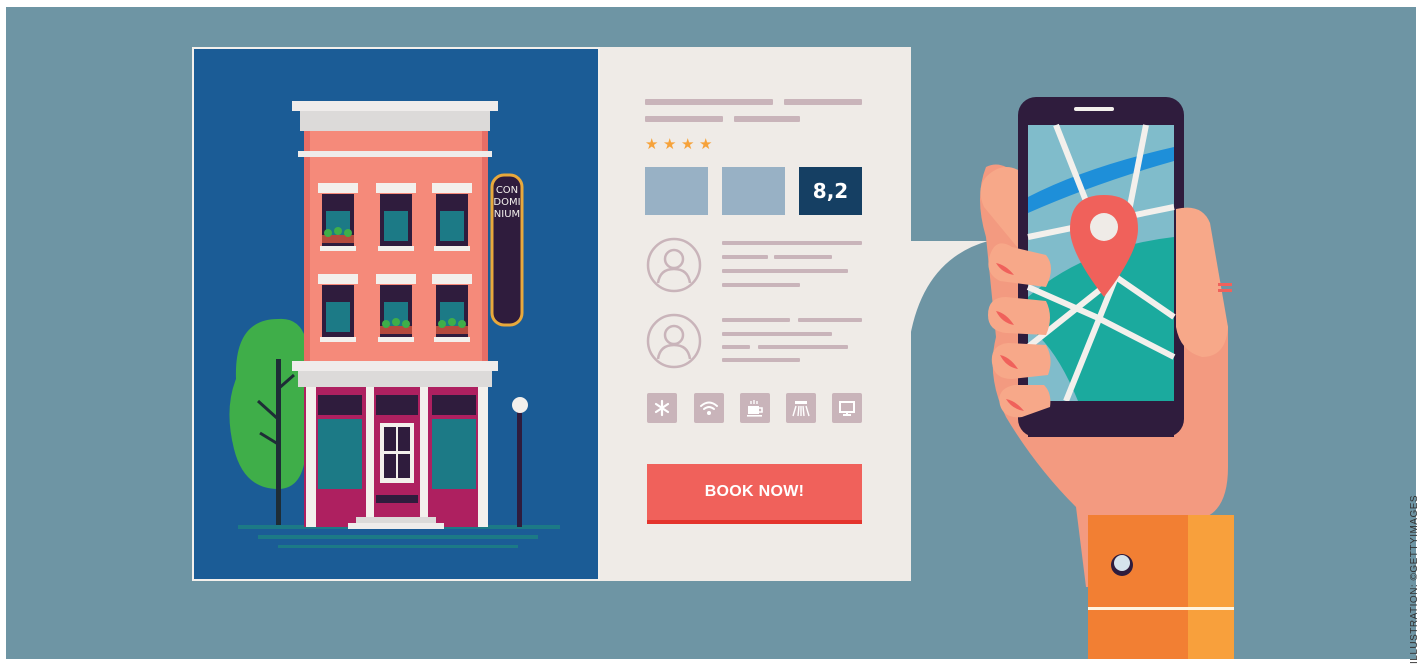 This screenshot has width=1422, height=664. What do you see at coordinates (755, 408) in the screenshot?
I see `coffee-icon` at bounding box center [755, 408].